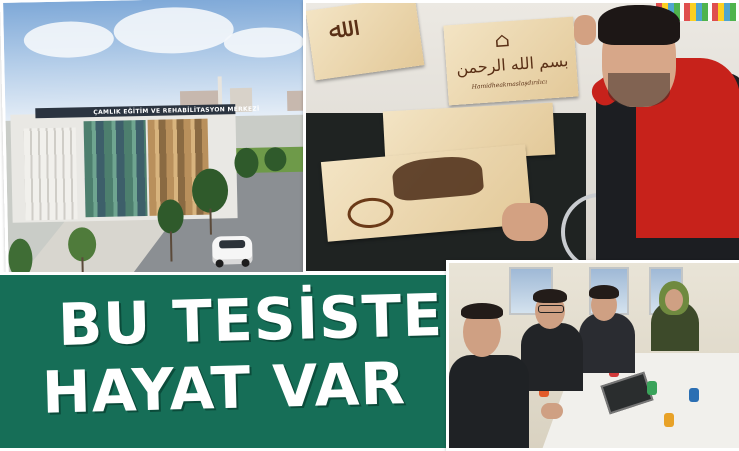 This screenshot has width=739, height=451. Describe the element at coordinates (250, 320) in the screenshot. I see `headline-line-1: BU TESİSTE` at that location.